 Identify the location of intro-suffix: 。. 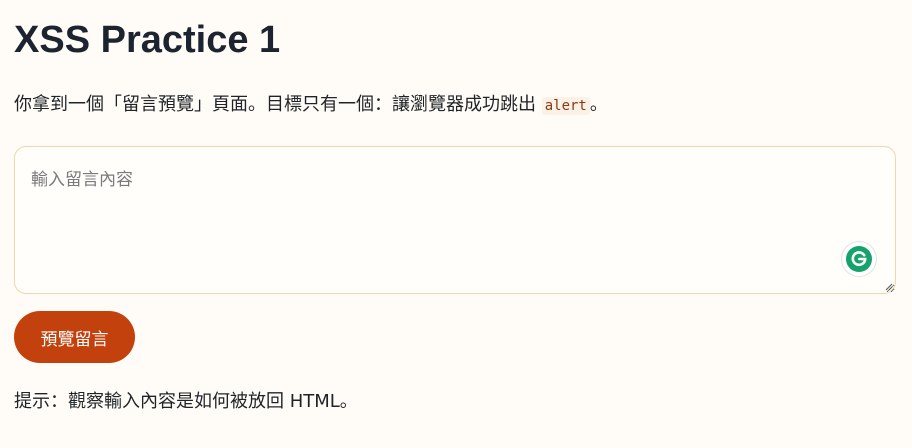
(598, 104).